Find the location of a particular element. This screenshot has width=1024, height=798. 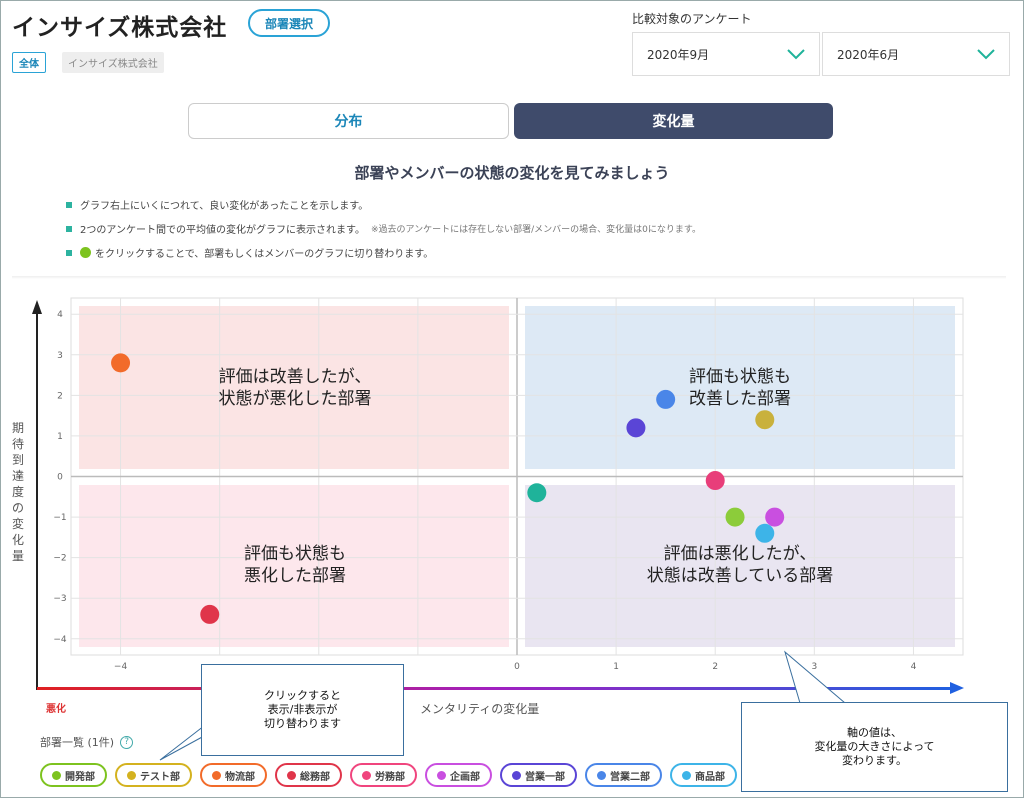

department-chip: 総務部 is located at coordinates (308, 775).